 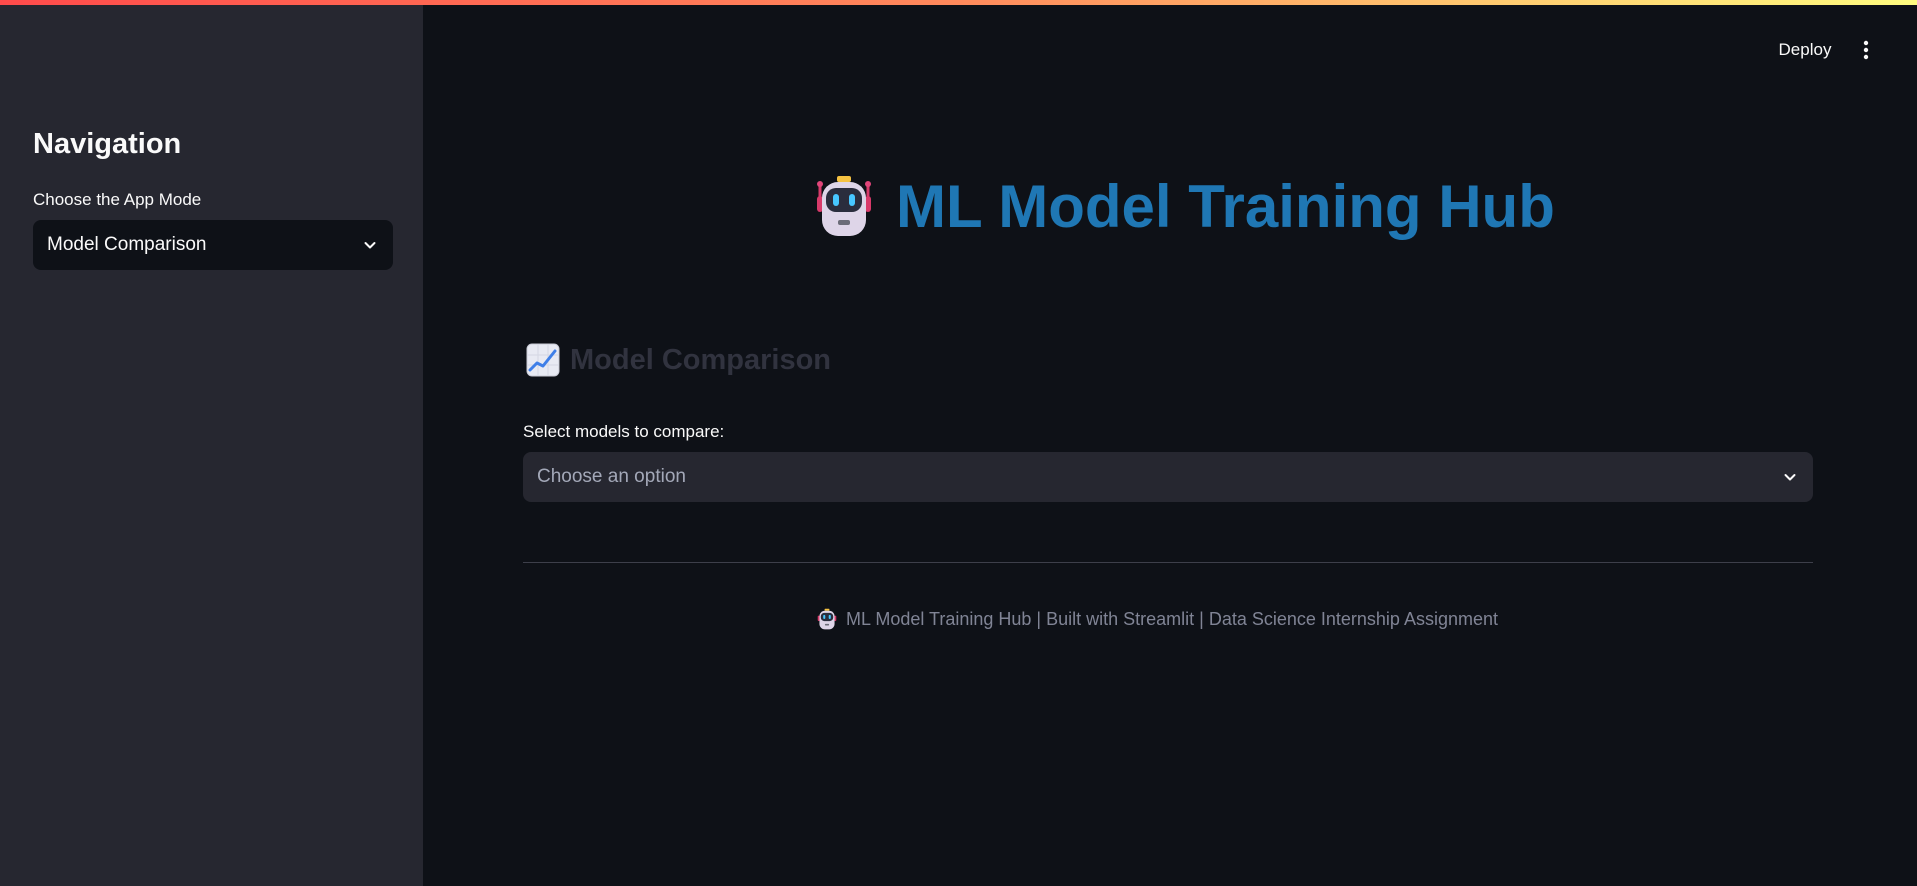 What do you see at coordinates (1225, 206) in the screenshot?
I see `page-title: ML Model Training Hub` at bounding box center [1225, 206].